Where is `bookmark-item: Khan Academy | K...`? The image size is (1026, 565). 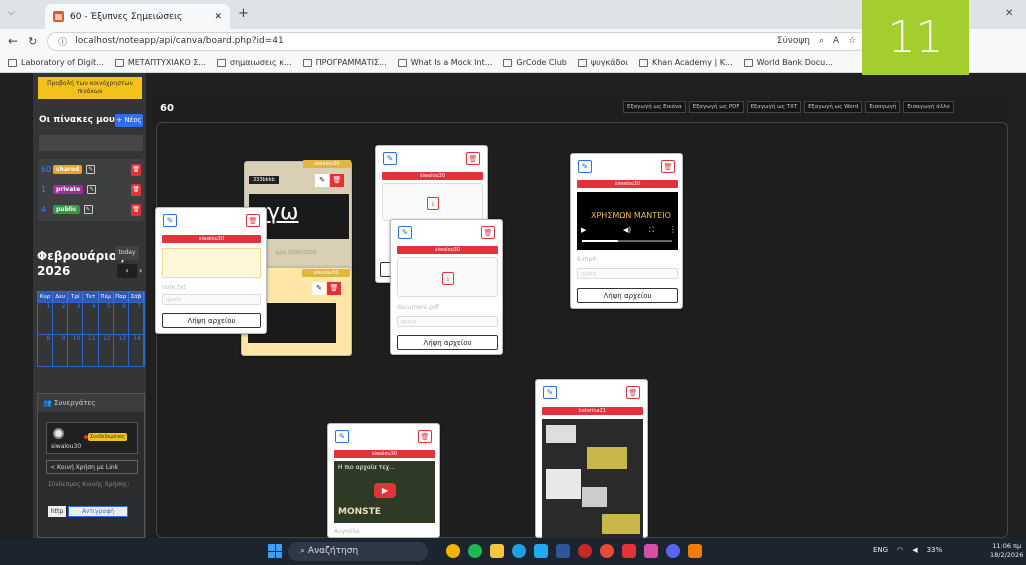
bookmark-item: Khan Academy | K... is located at coordinates (685, 62).